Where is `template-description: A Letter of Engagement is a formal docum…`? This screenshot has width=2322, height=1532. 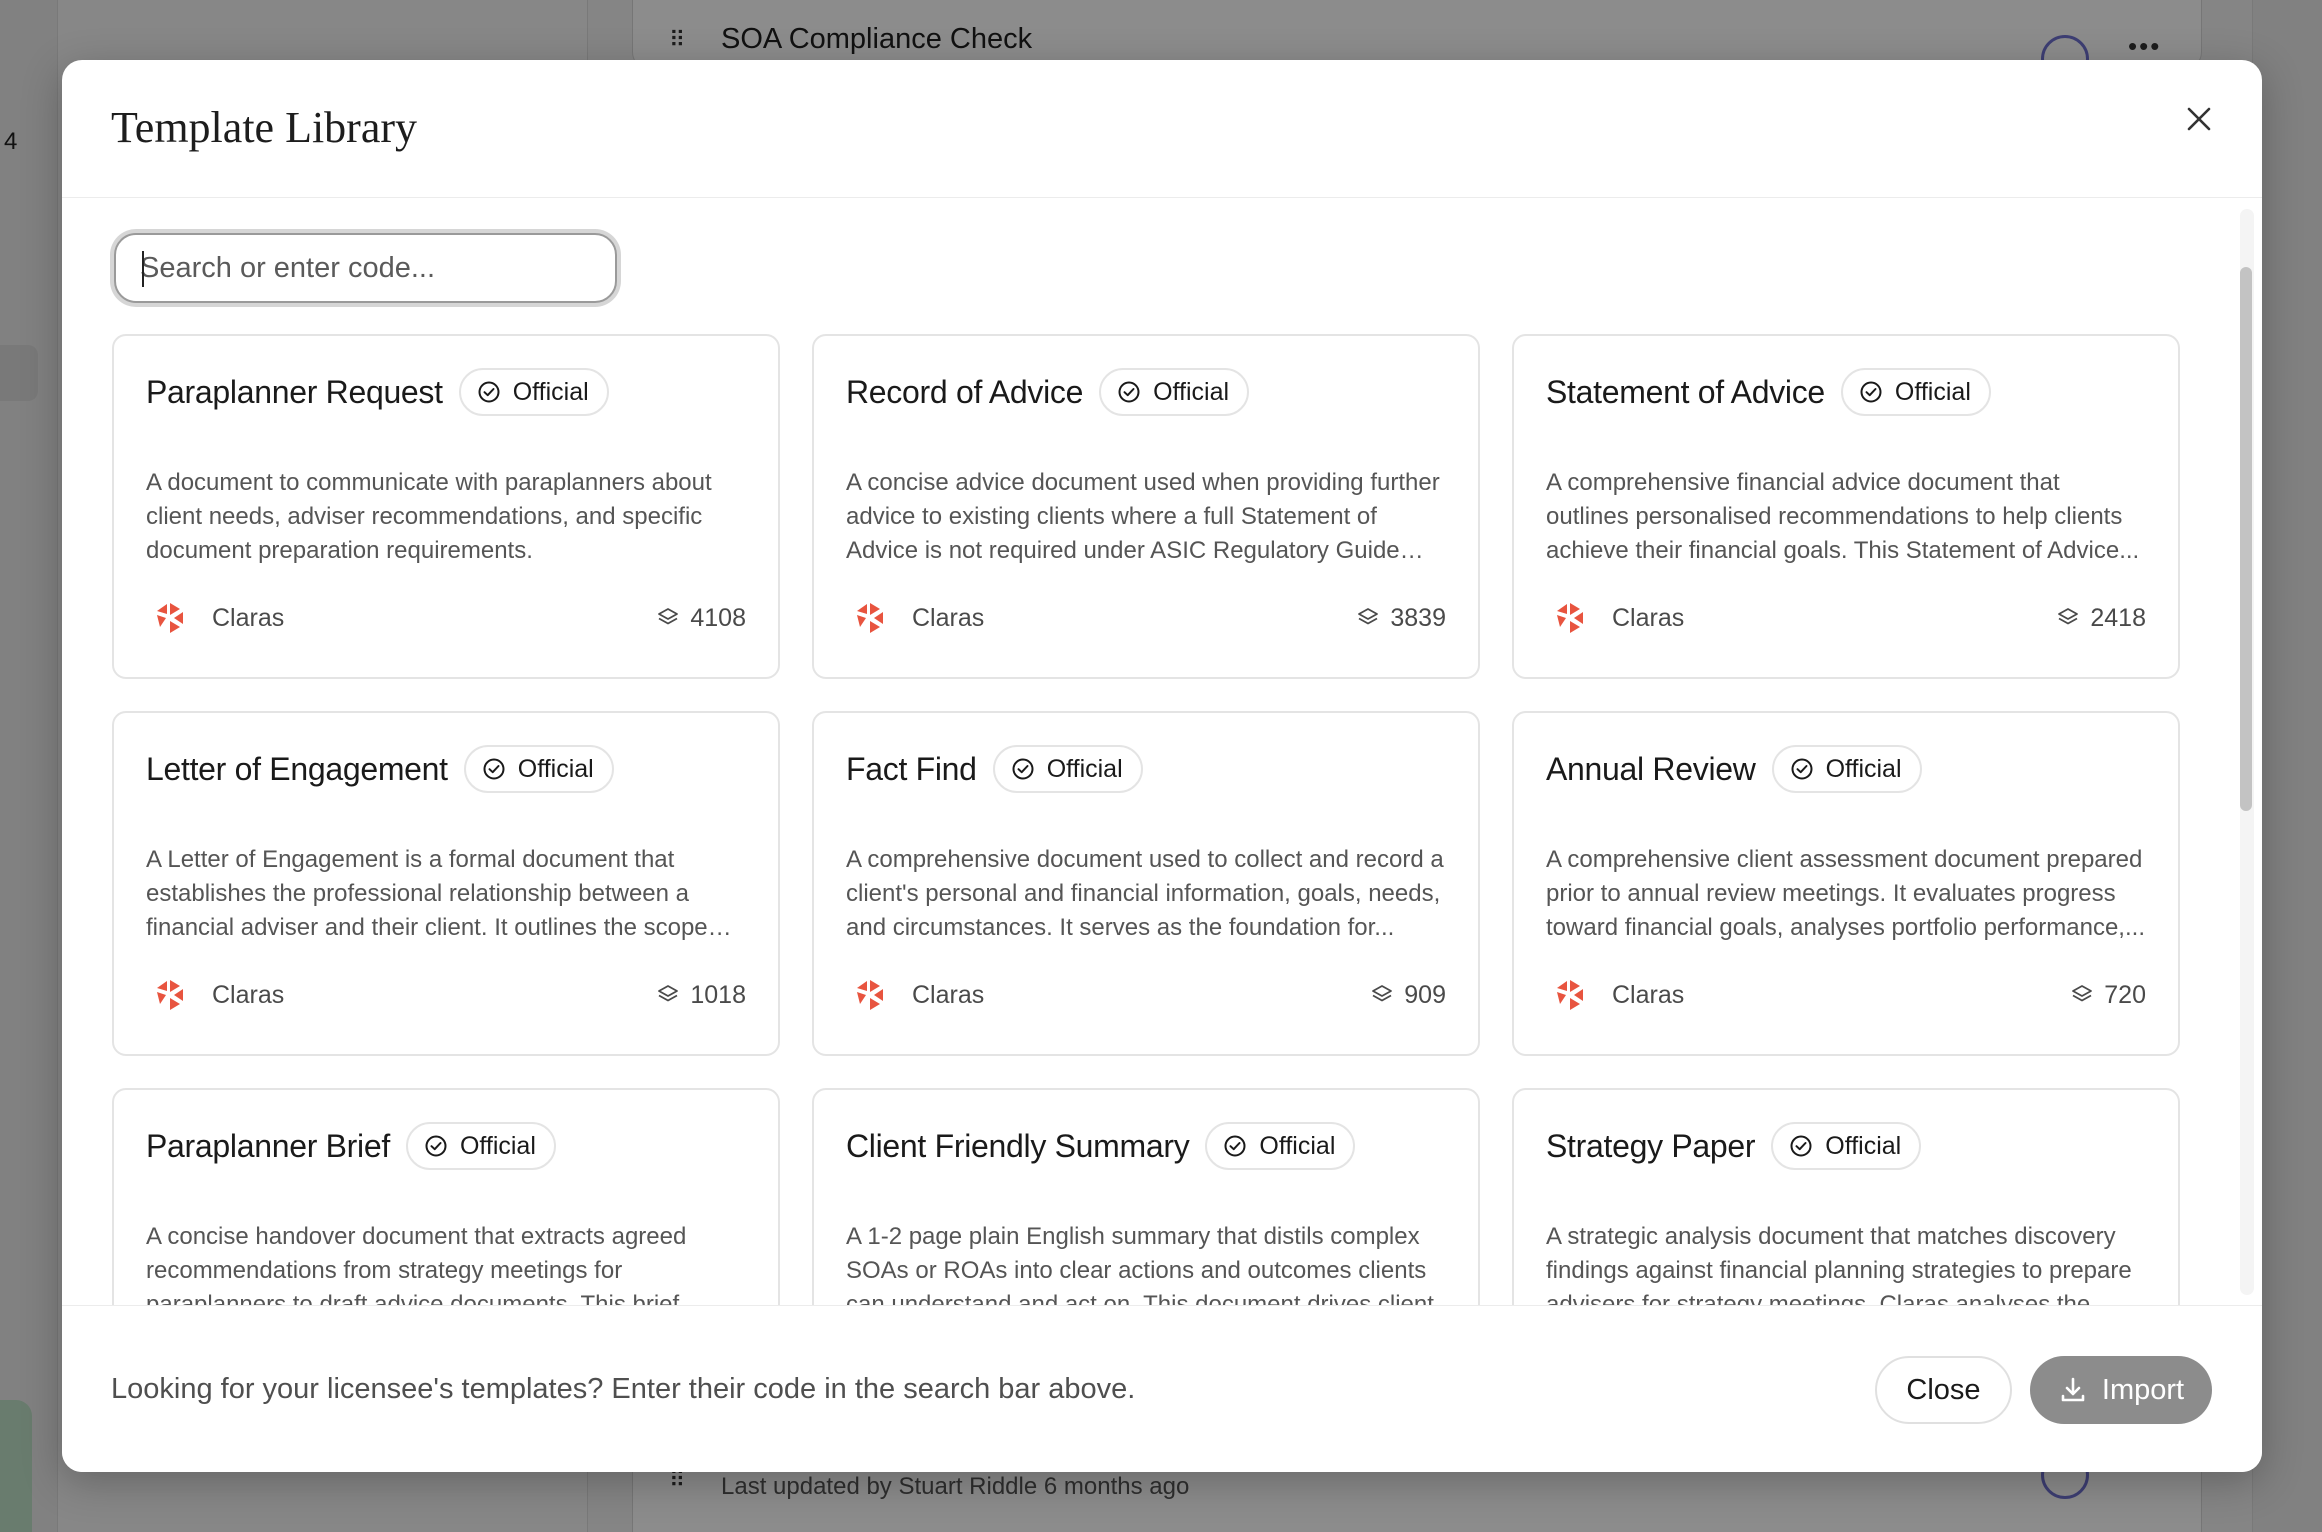
template-description: A Letter of Engagement is a formal docum… is located at coordinates (427, 893).